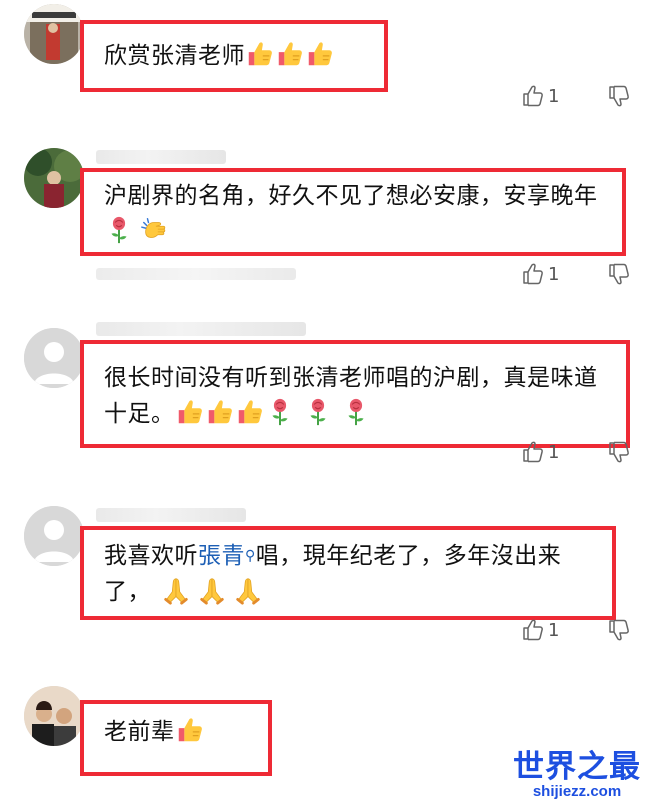  Describe the element at coordinates (139, 732) in the screenshot. I see `comment-body: 老前辈` at that location.